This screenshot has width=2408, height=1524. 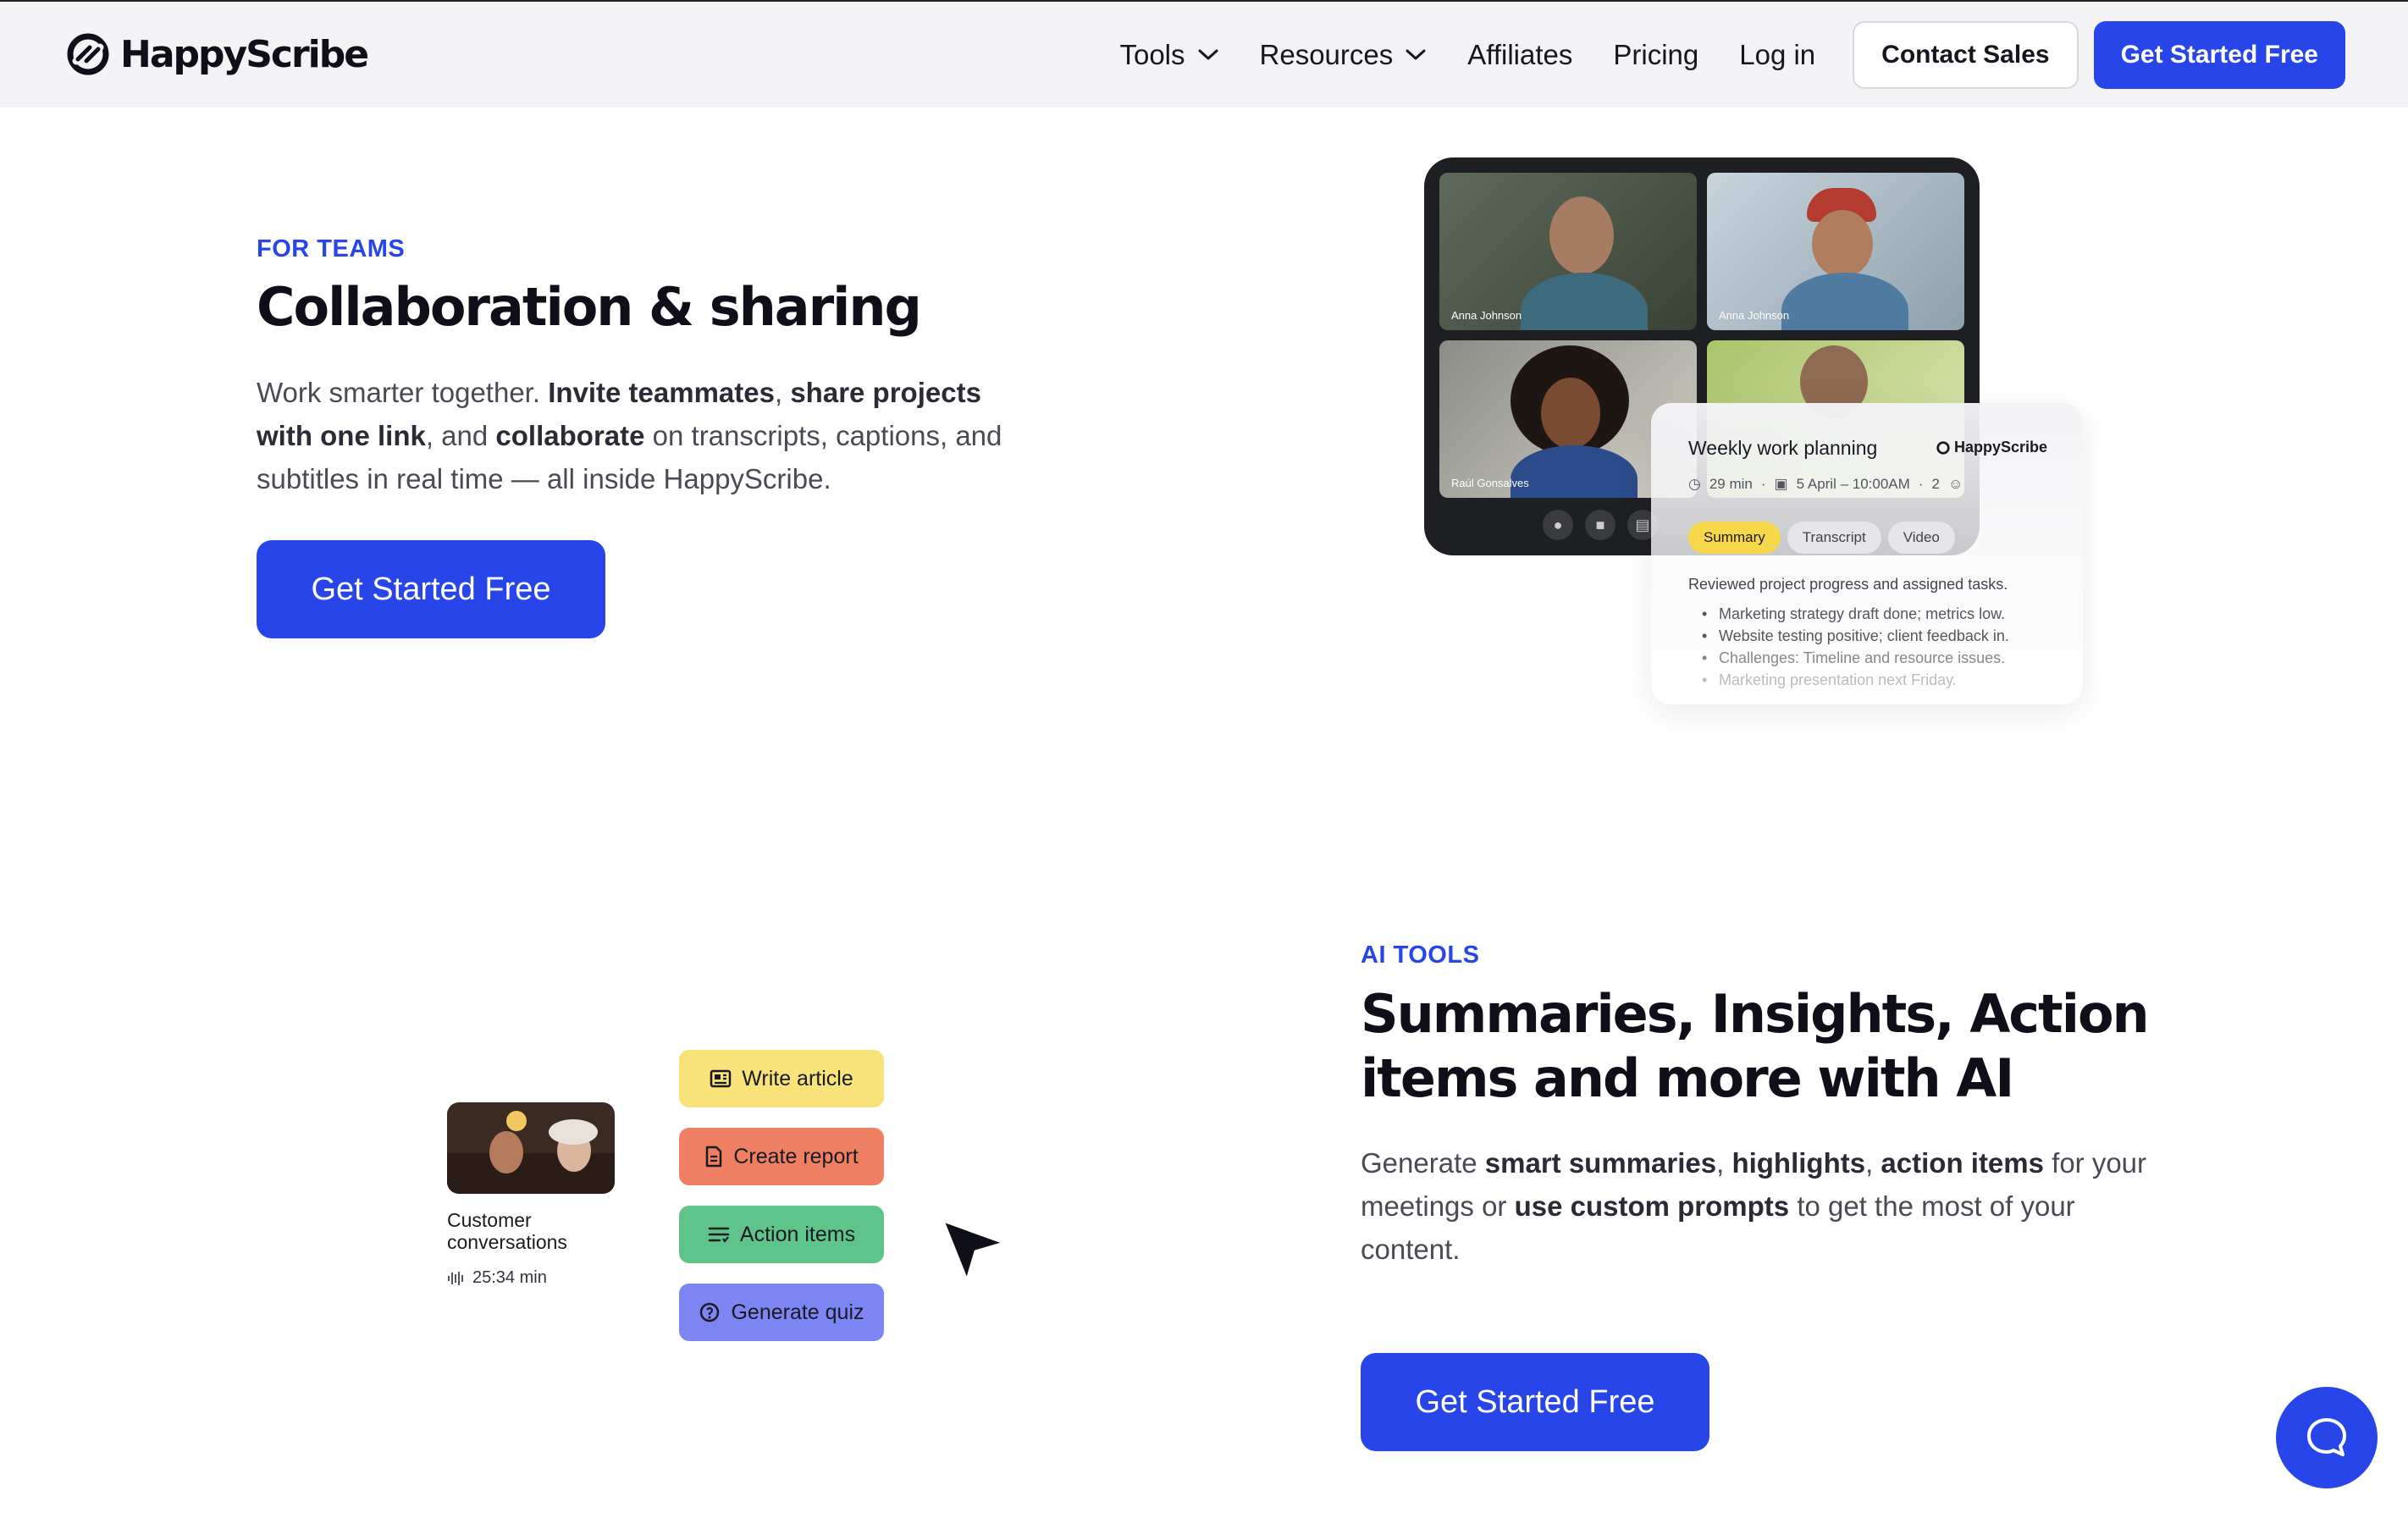 I want to click on body-text: Work smarter together., so click(x=403, y=392).